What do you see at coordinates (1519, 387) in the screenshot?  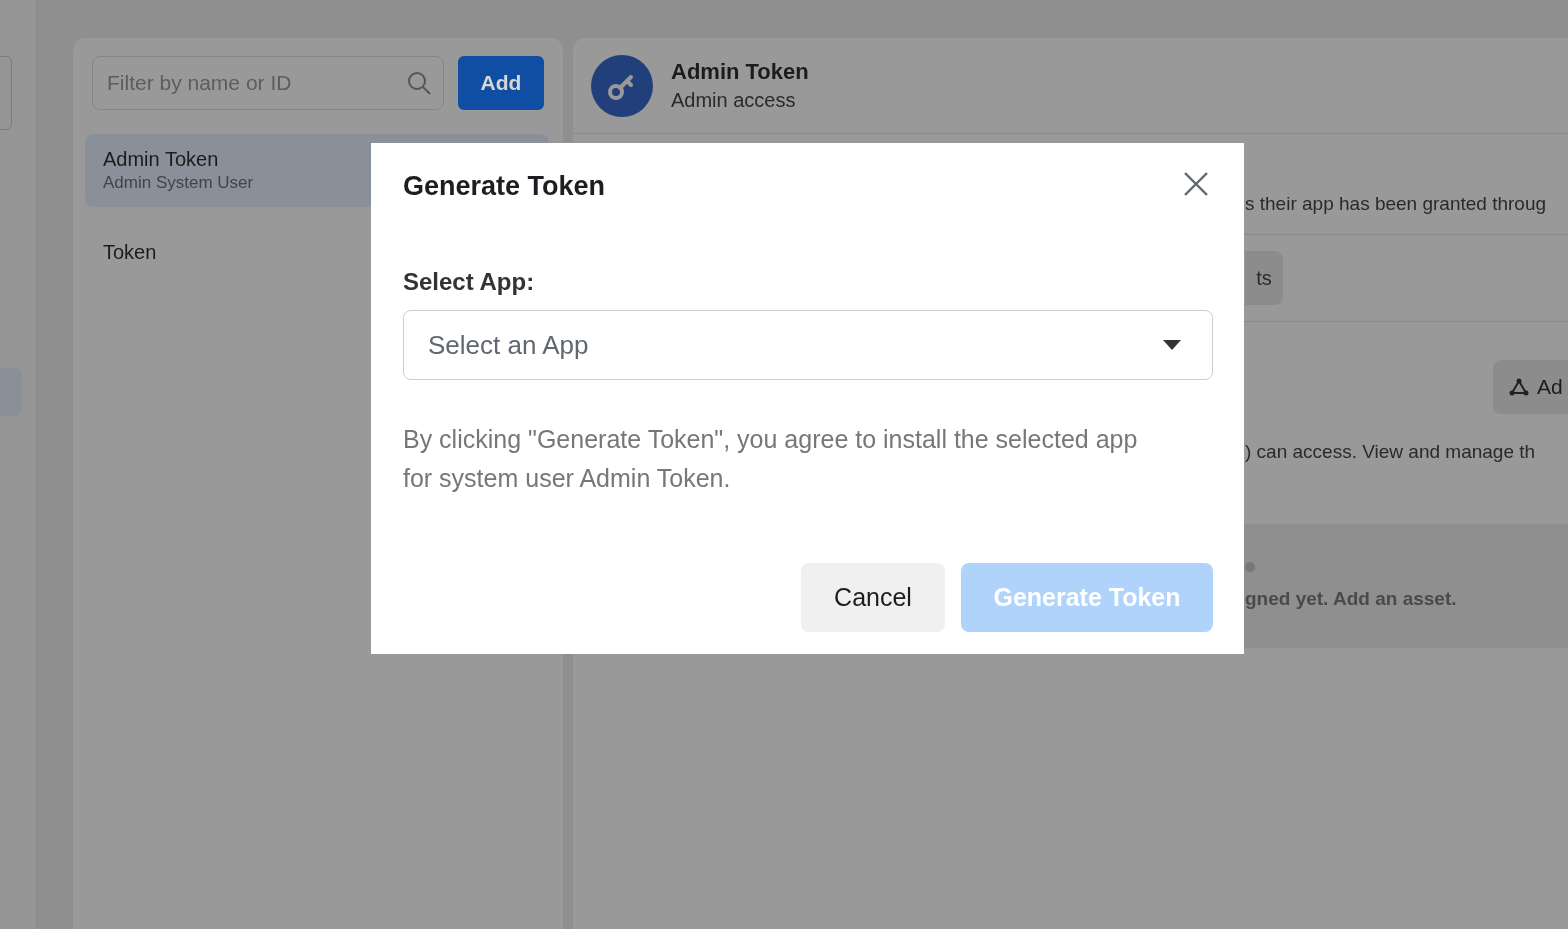 I see `nodes-icon` at bounding box center [1519, 387].